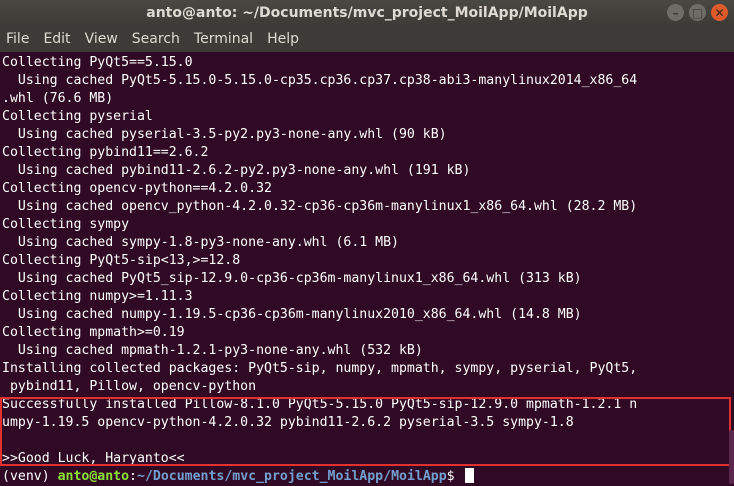  I want to click on maximize-icon: □, so click(697, 12).